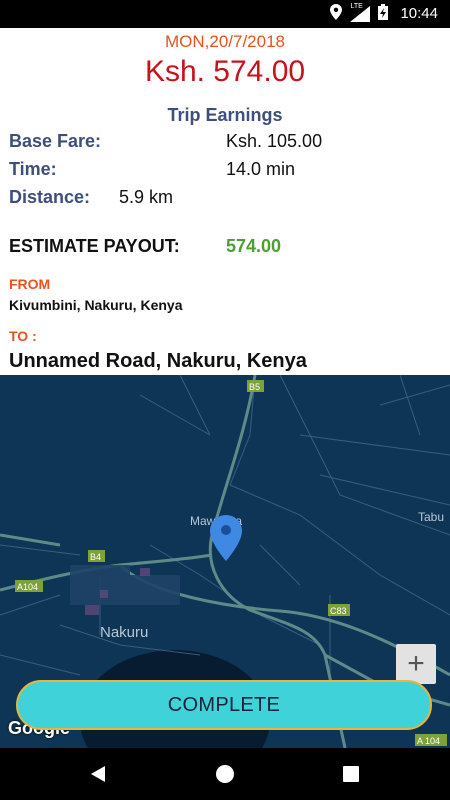 This screenshot has width=450, height=800. Describe the element at coordinates (158, 361) in the screenshot. I see `to-address: Unnamed Road, Nakuru, Kenya` at that location.